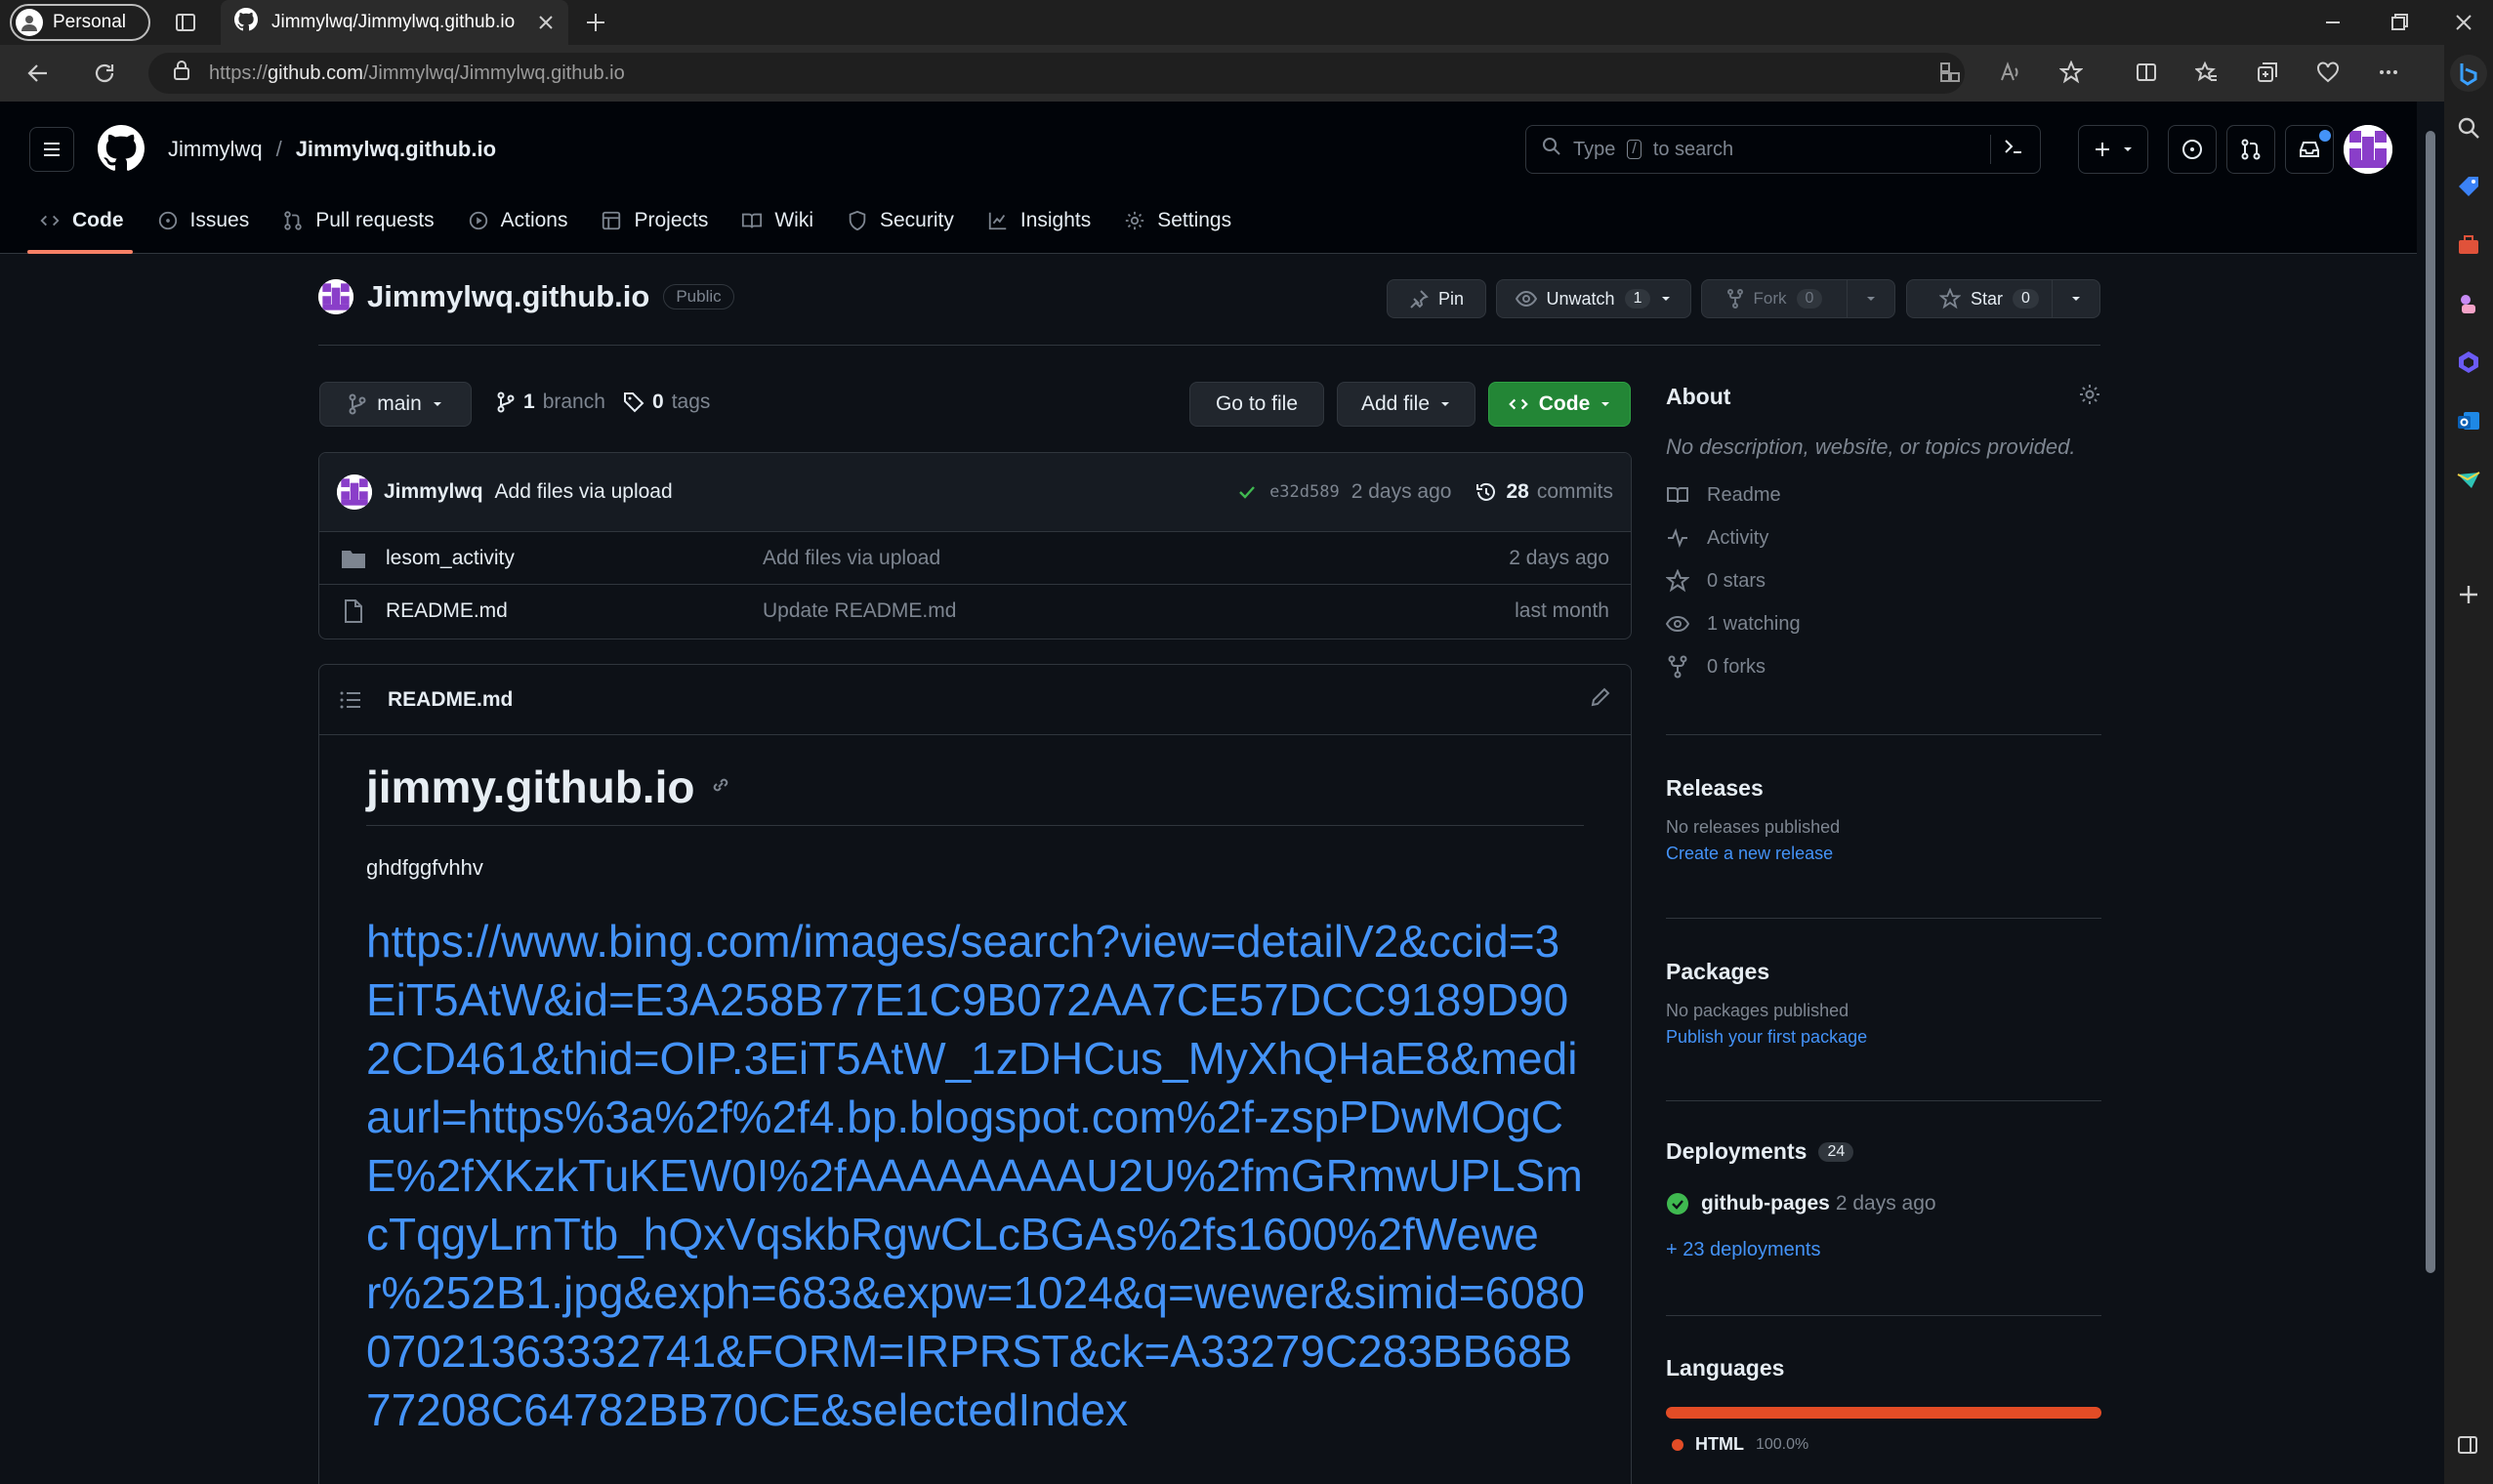 Image resolution: width=2493 pixels, height=1484 pixels. Describe the element at coordinates (506, 403) in the screenshot. I see `git-branch-icon` at that location.